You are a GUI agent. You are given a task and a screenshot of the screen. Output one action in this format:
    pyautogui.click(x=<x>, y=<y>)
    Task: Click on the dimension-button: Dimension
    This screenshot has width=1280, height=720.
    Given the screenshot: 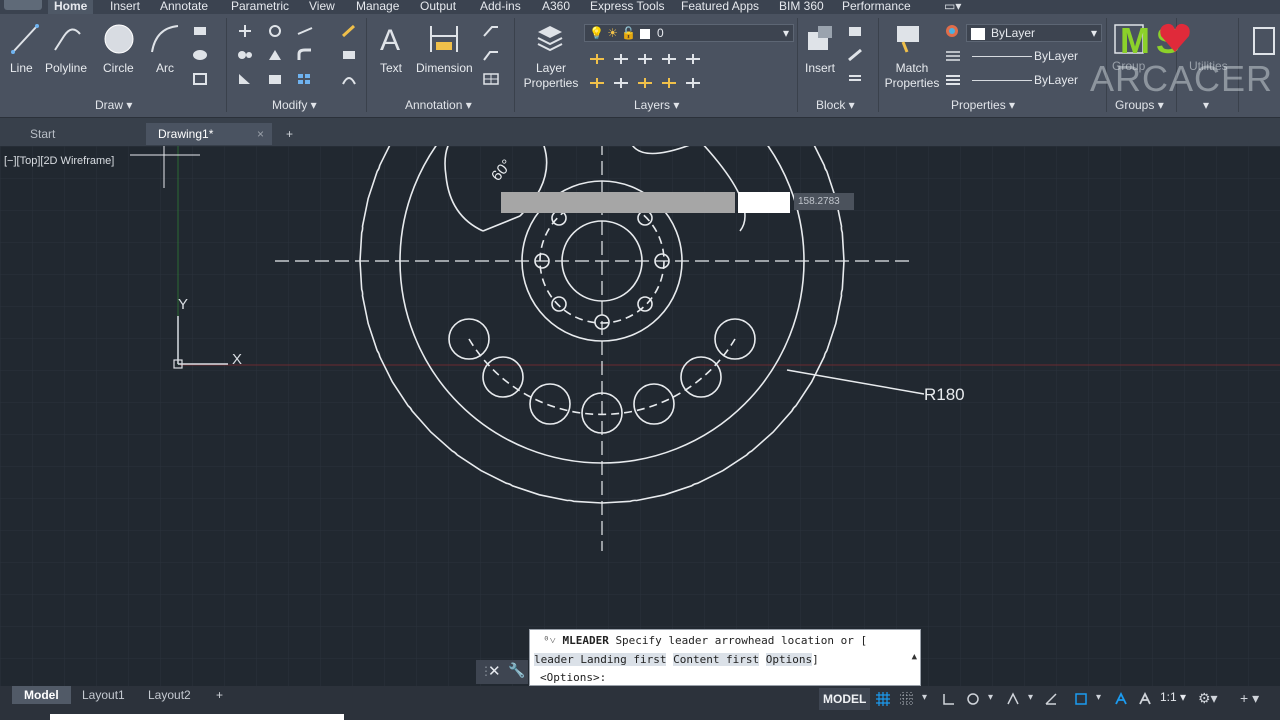 What is the action you would take?
    pyautogui.click(x=444, y=68)
    